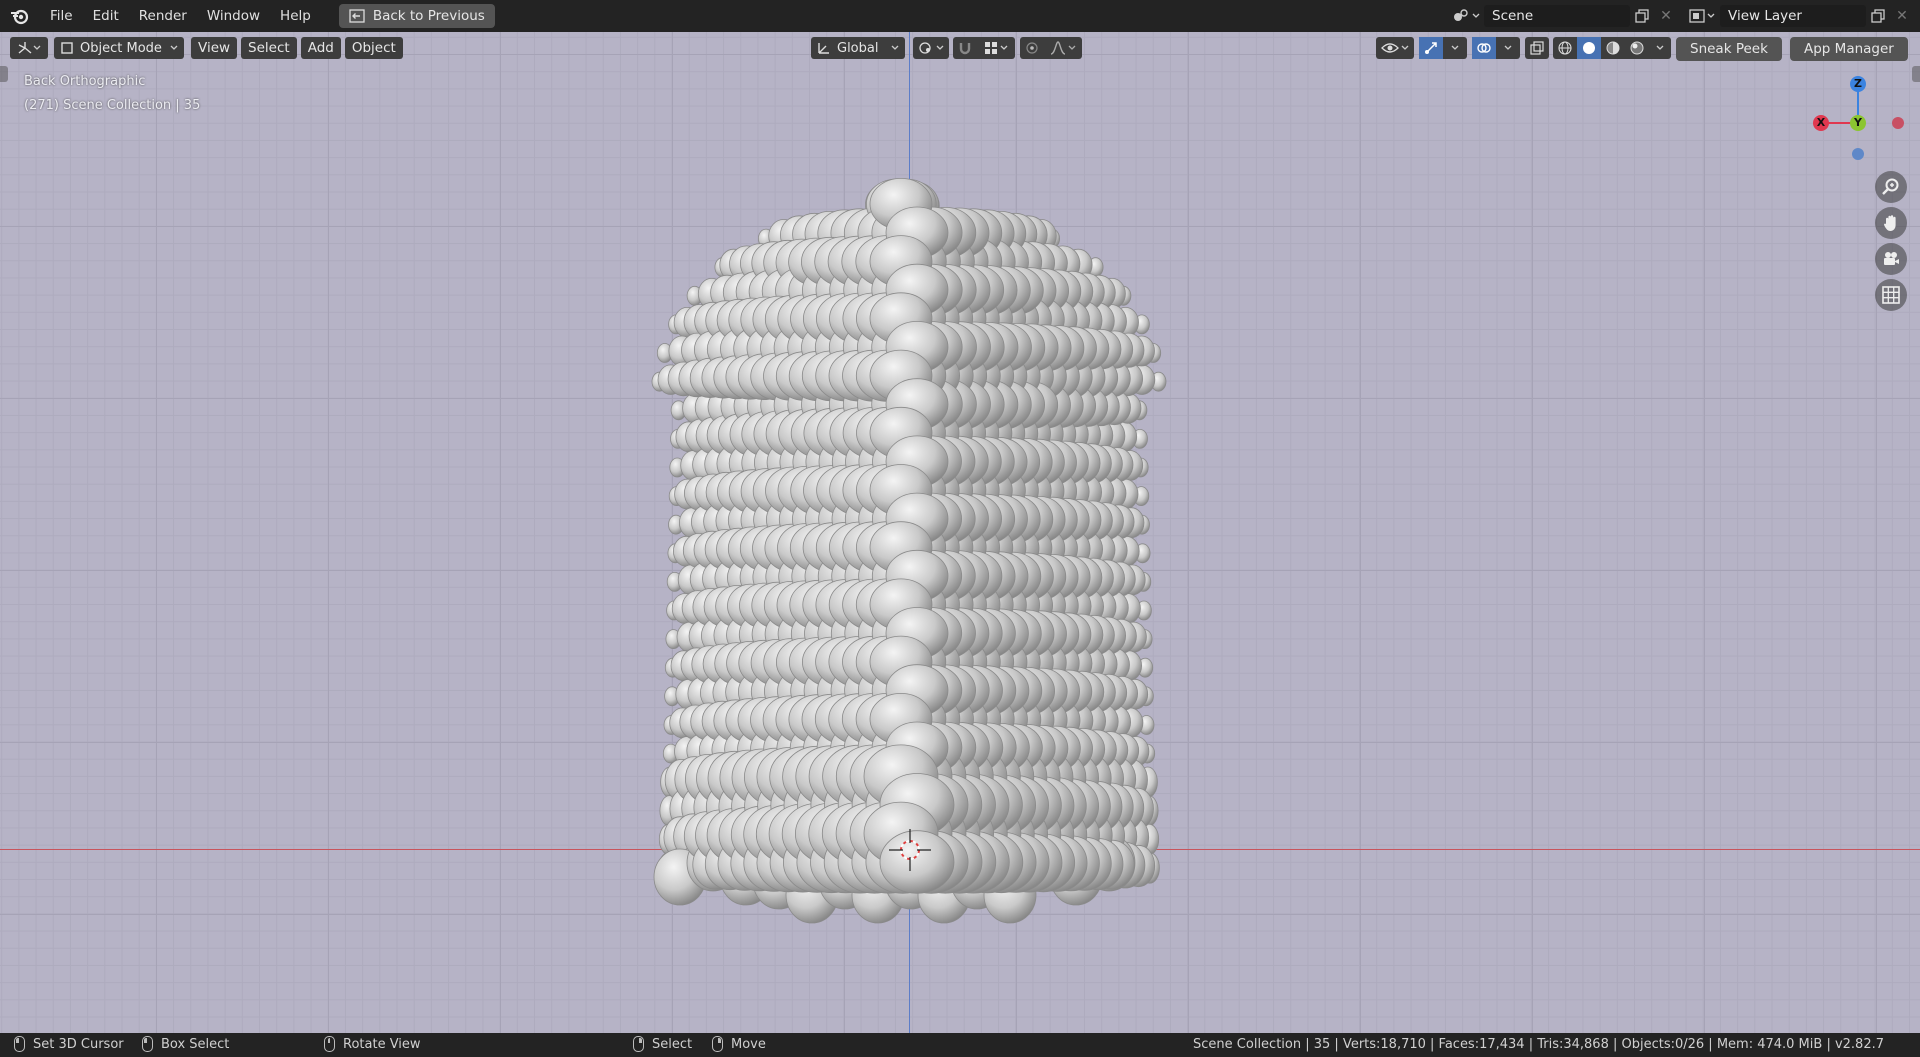 Image resolution: width=1920 pixels, height=1057 pixels. I want to click on gizmo-icon, so click(1431, 48).